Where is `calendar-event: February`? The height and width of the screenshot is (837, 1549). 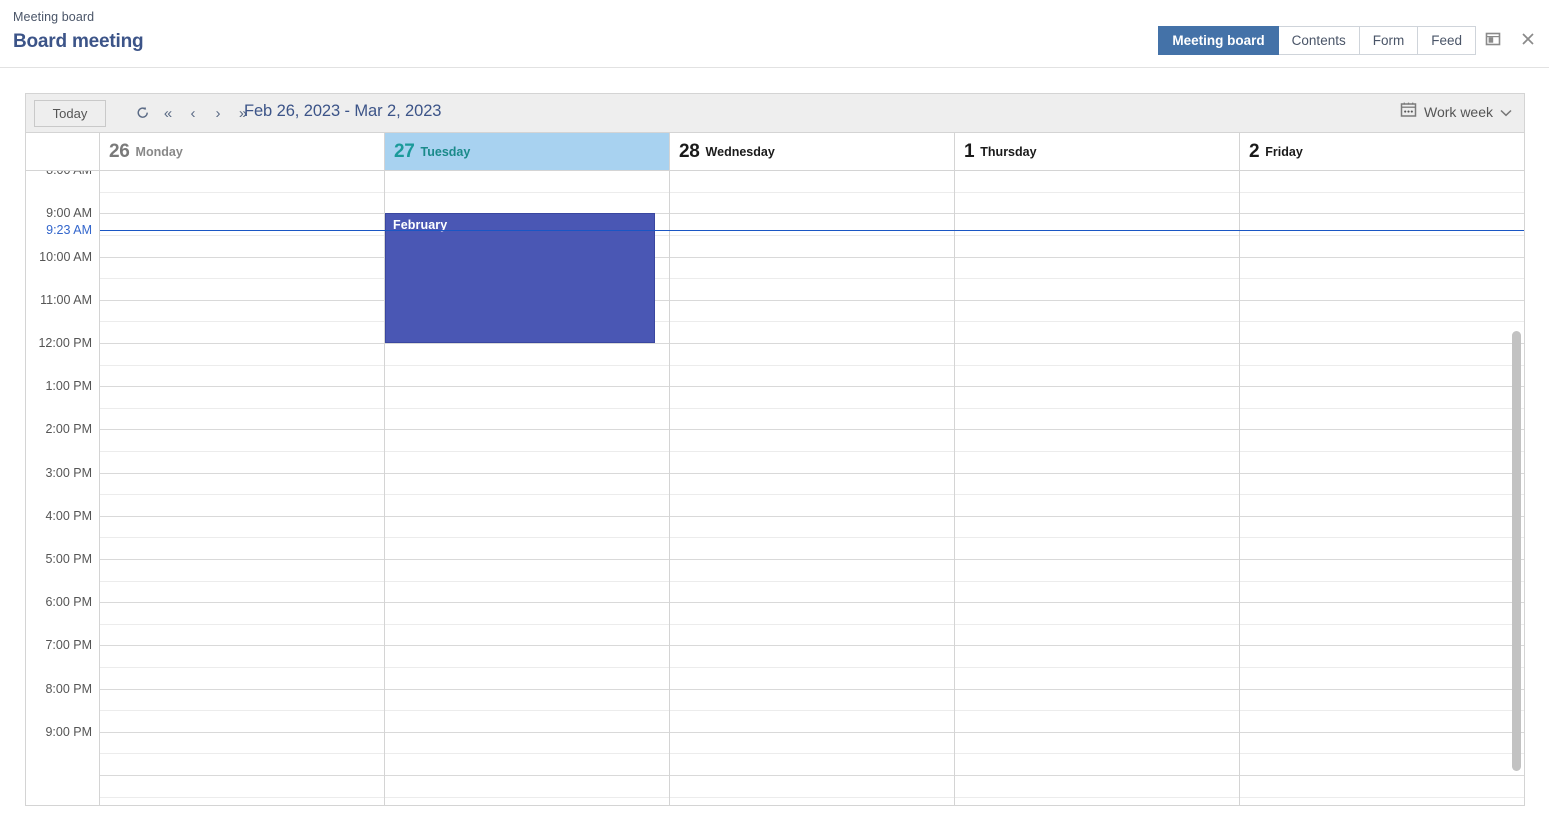 calendar-event: February is located at coordinates (520, 278).